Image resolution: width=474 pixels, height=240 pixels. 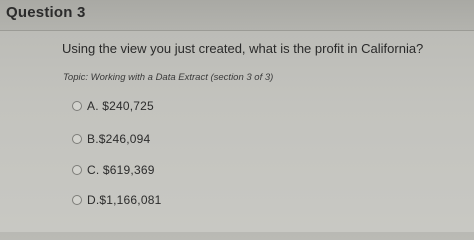 What do you see at coordinates (119, 139) in the screenshot?
I see `choice-b-label: B.$246,094` at bounding box center [119, 139].